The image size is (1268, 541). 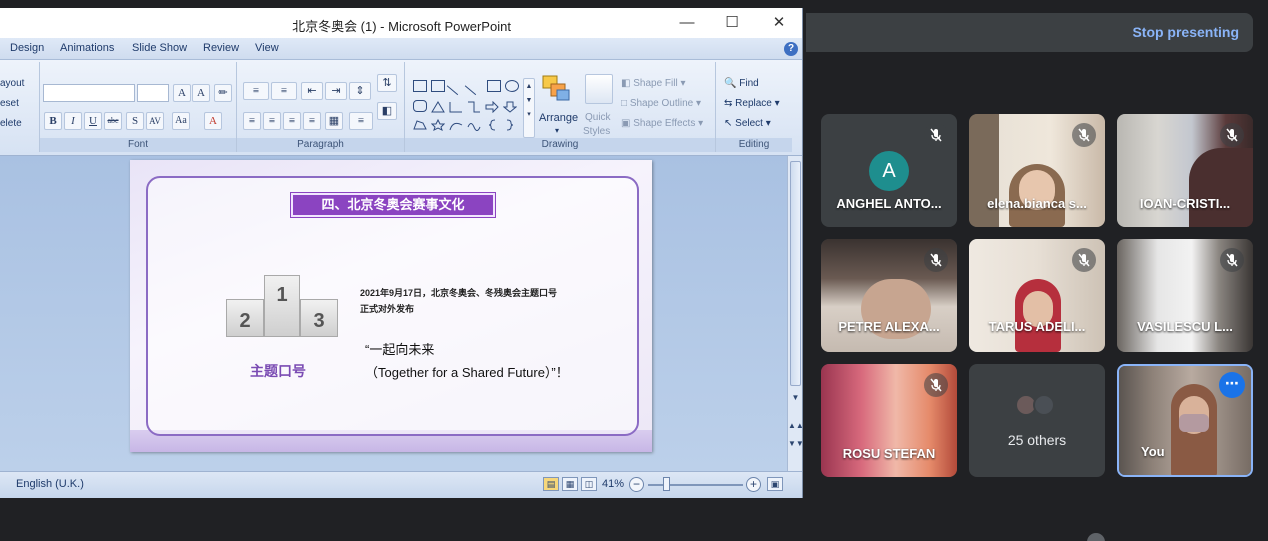 I want to click on normal-view-icon: ▤, so click(x=551, y=484).